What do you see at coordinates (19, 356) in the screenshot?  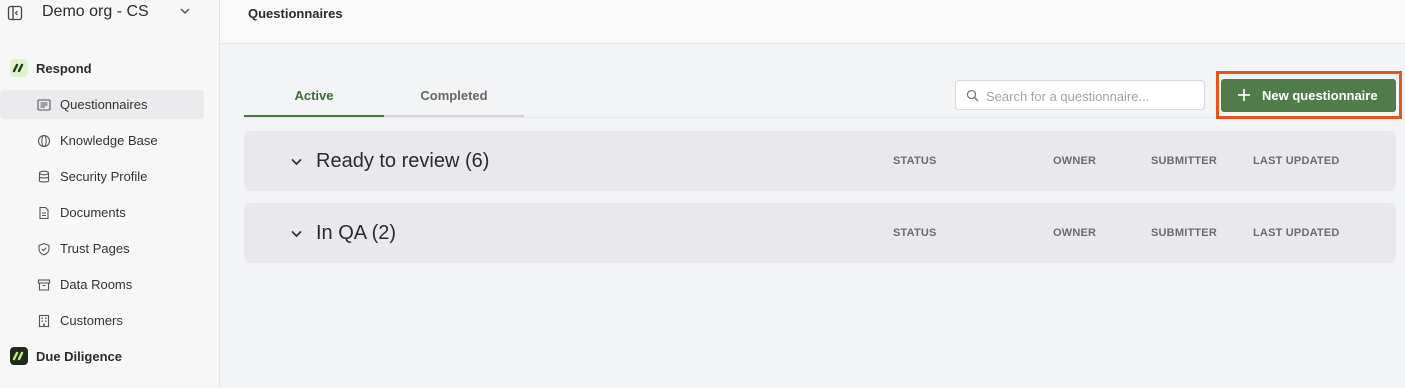 I see `due-diligence-logo-icon` at bounding box center [19, 356].